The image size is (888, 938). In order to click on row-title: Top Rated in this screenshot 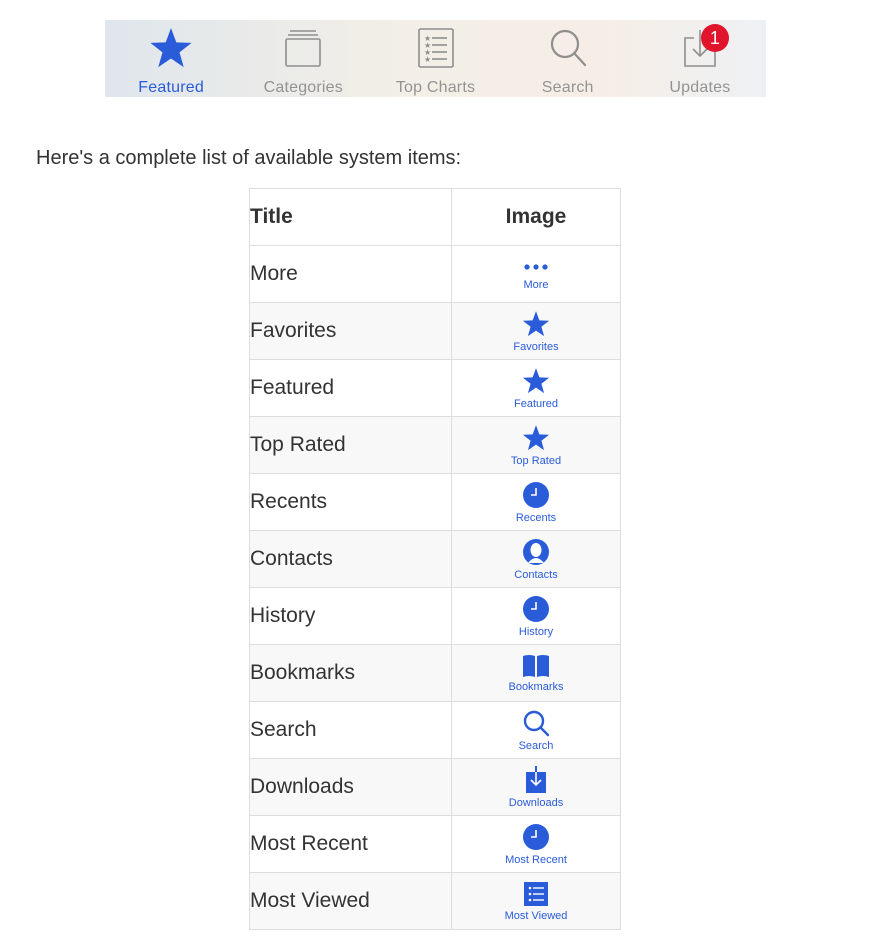, I will do `click(350, 445)`.